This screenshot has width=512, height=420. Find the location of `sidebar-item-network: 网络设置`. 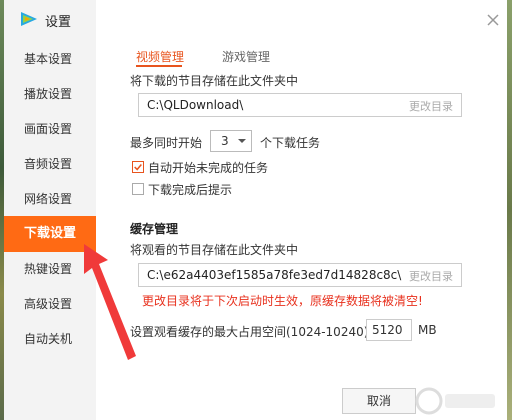

sidebar-item-network: 网络设置 is located at coordinates (50, 199).